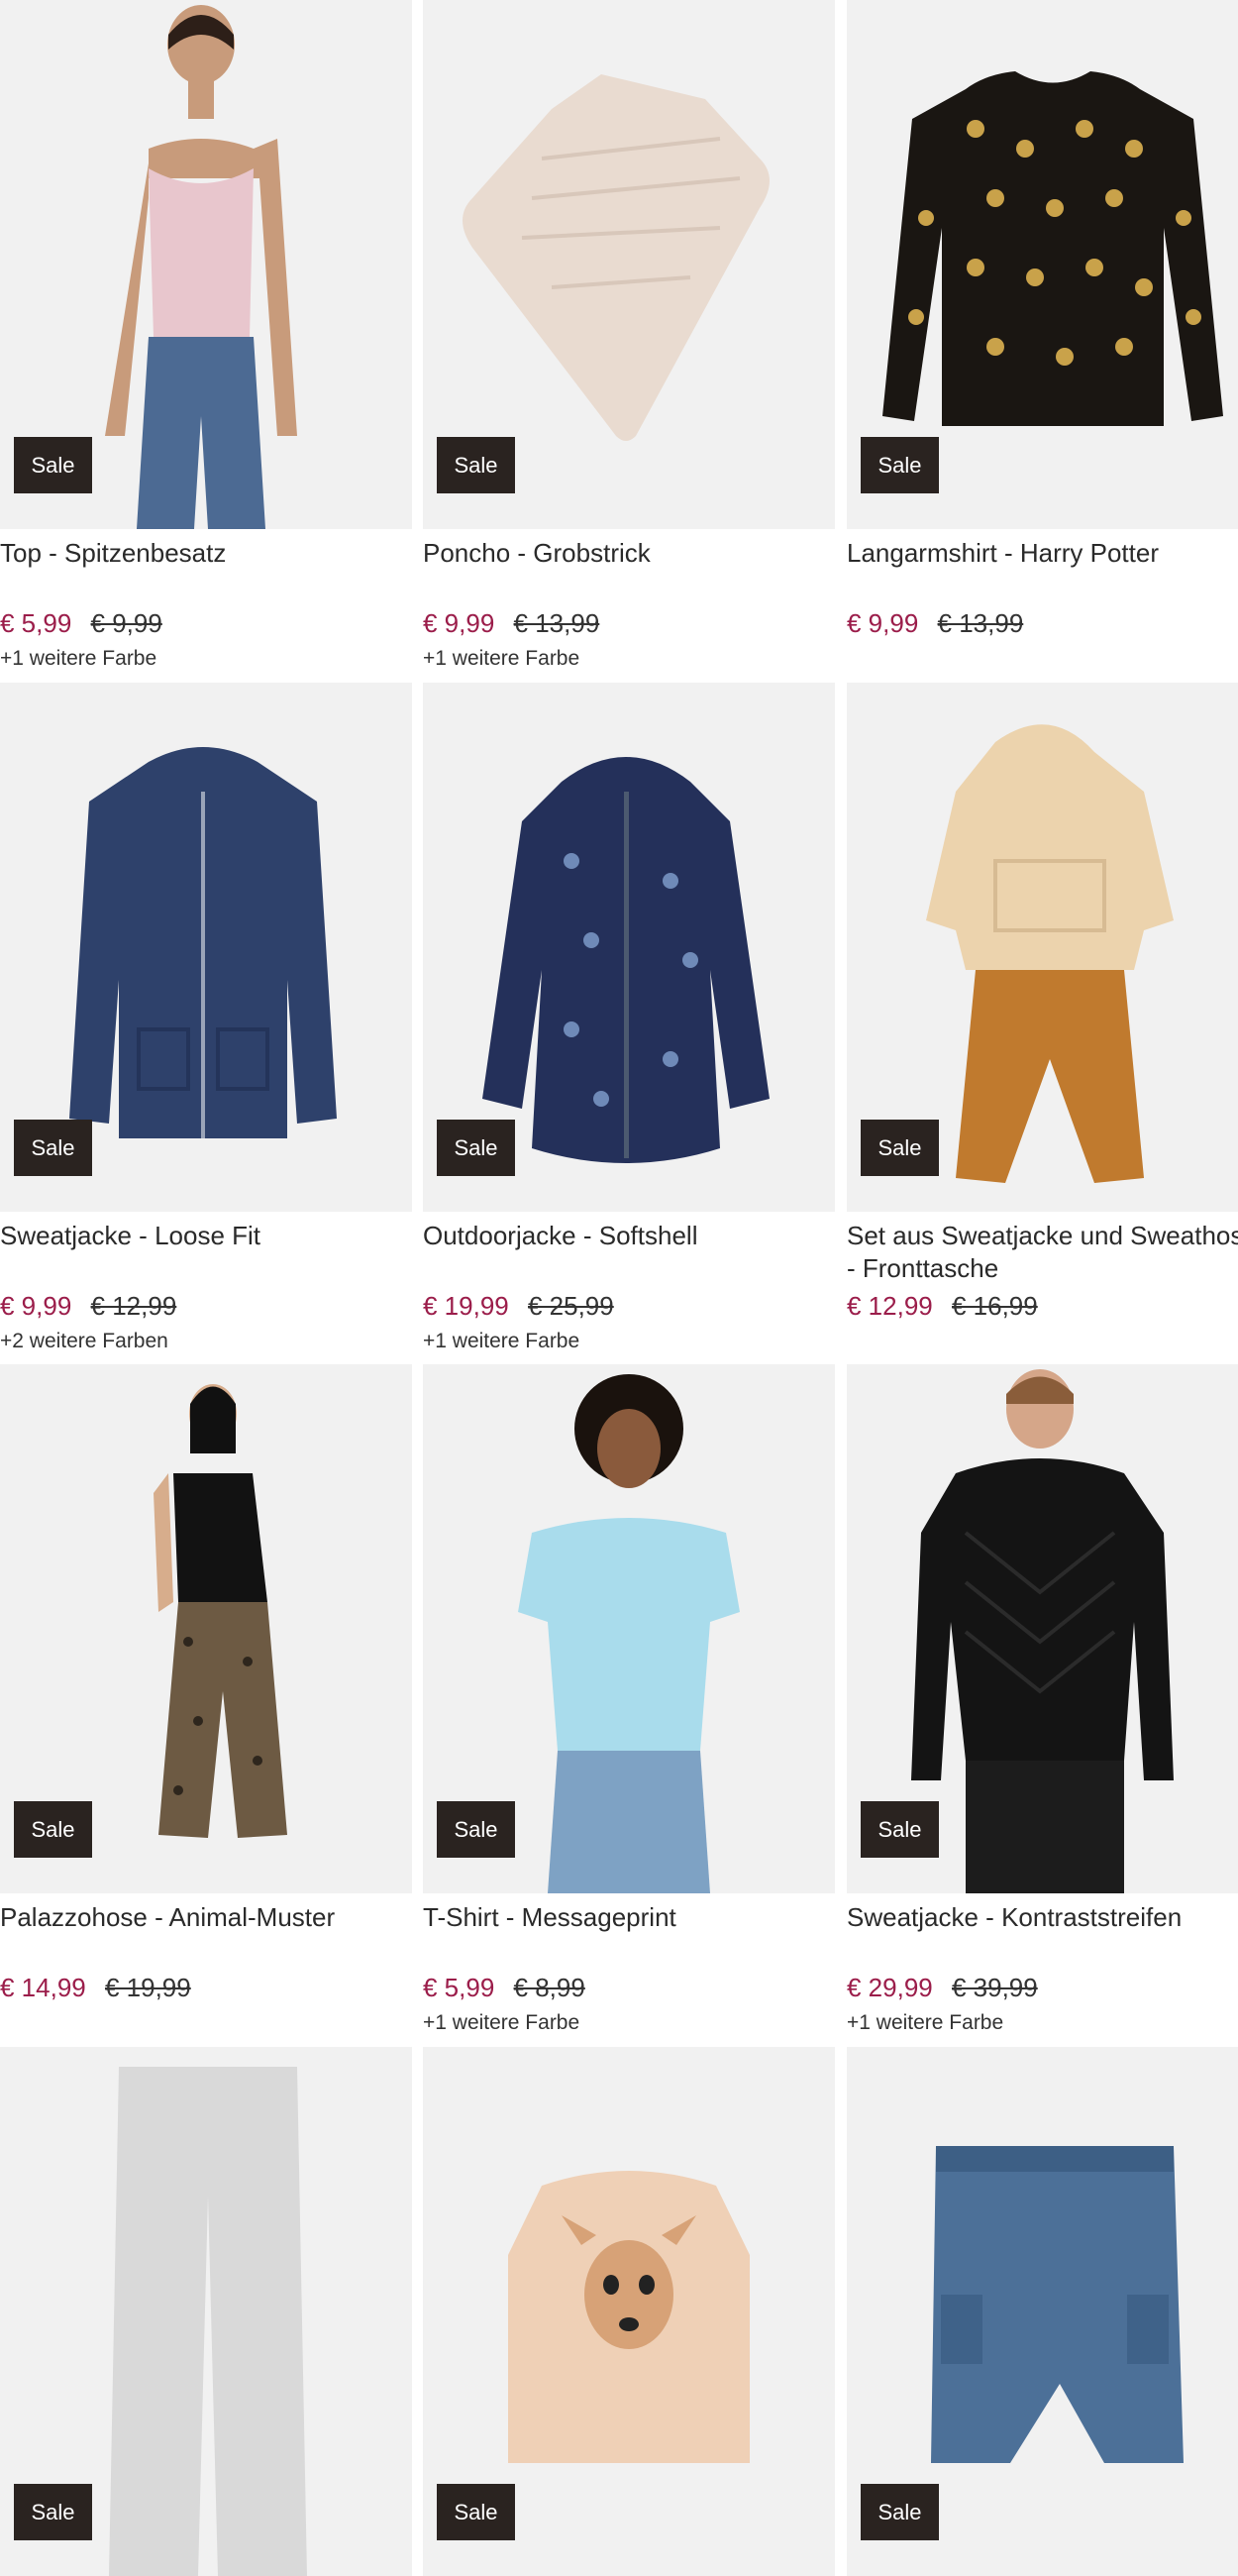 Image resolution: width=1238 pixels, height=2576 pixels. Describe the element at coordinates (994, 1987) in the screenshot. I see `original-price: € 39,99` at that location.